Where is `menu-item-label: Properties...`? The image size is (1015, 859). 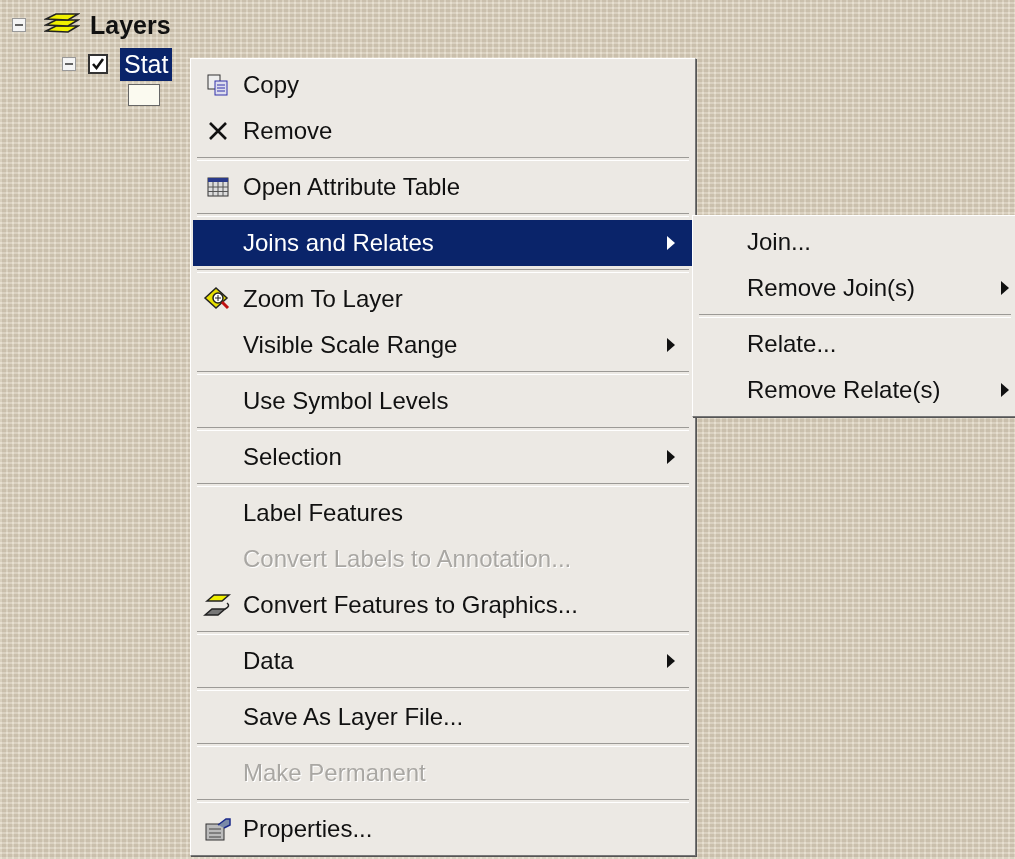 menu-item-label: Properties... is located at coordinates (308, 829).